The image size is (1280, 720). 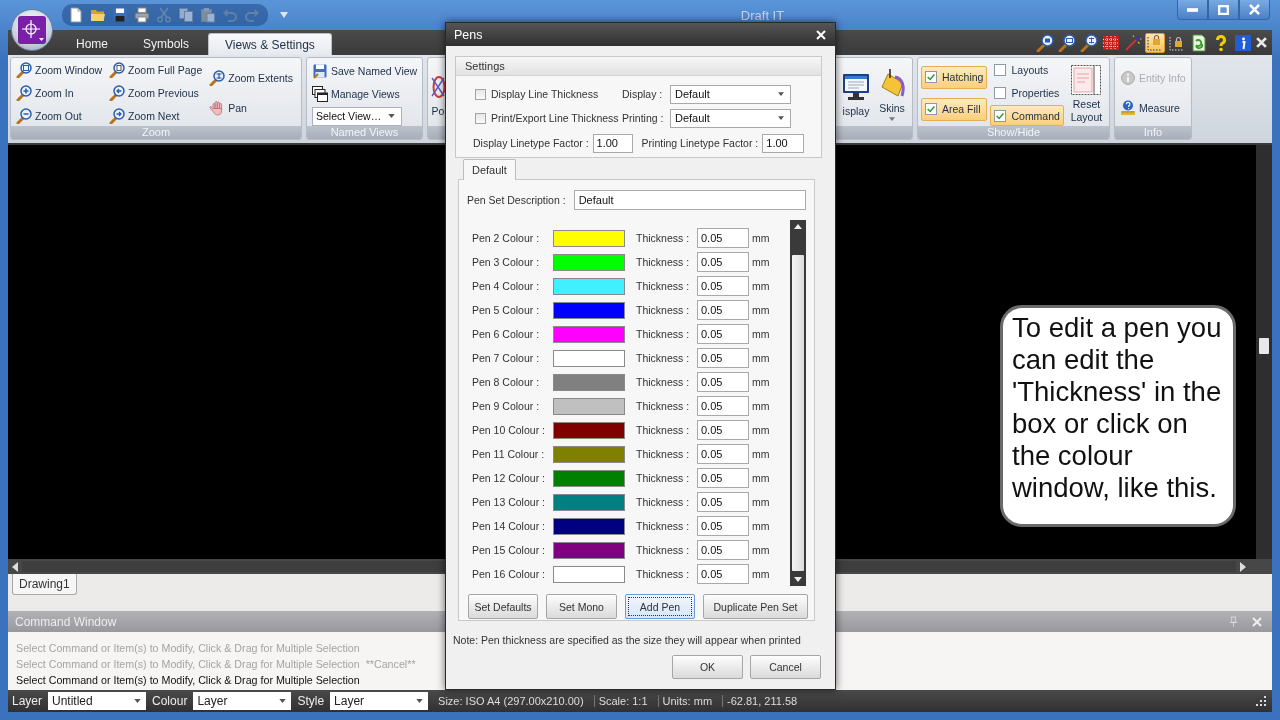 I want to click on input-field: Default, so click(x=689, y=200).